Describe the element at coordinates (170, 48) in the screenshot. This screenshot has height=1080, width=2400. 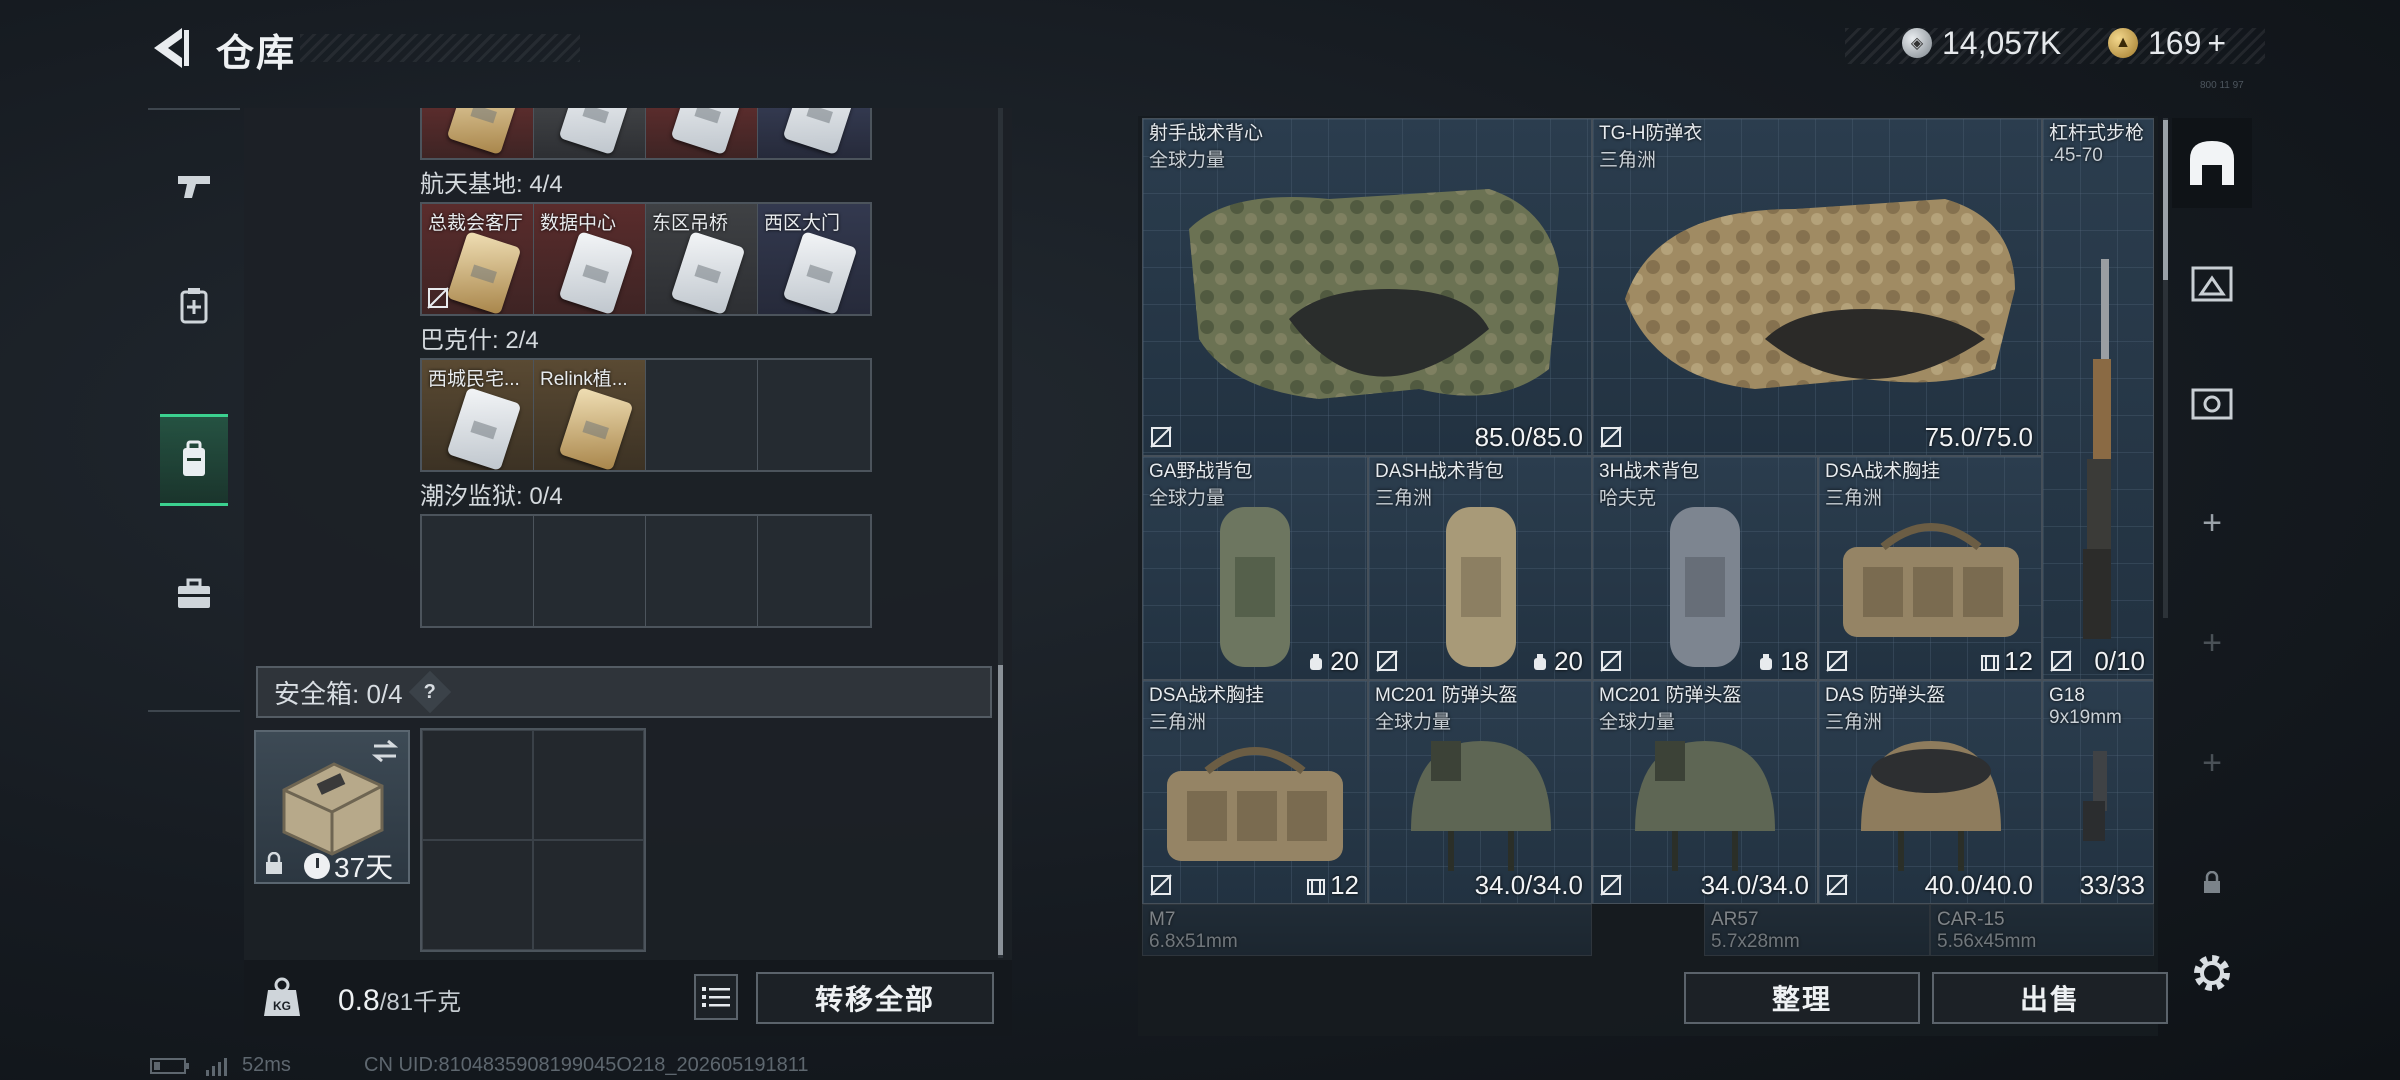
I see `back-arrow-icon` at that location.